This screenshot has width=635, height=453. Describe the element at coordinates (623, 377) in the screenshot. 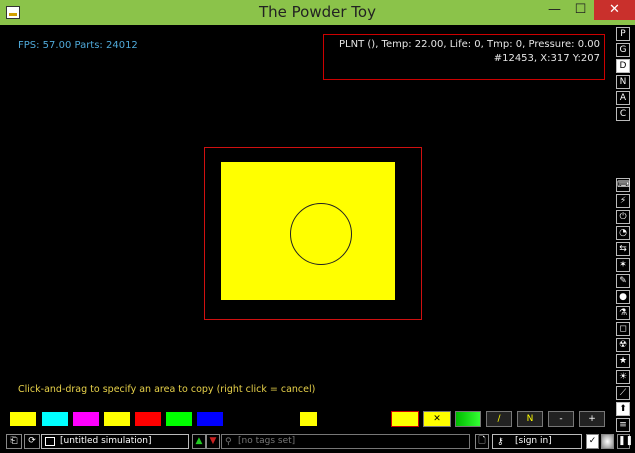

I see `bulb-icon: ☀` at that location.